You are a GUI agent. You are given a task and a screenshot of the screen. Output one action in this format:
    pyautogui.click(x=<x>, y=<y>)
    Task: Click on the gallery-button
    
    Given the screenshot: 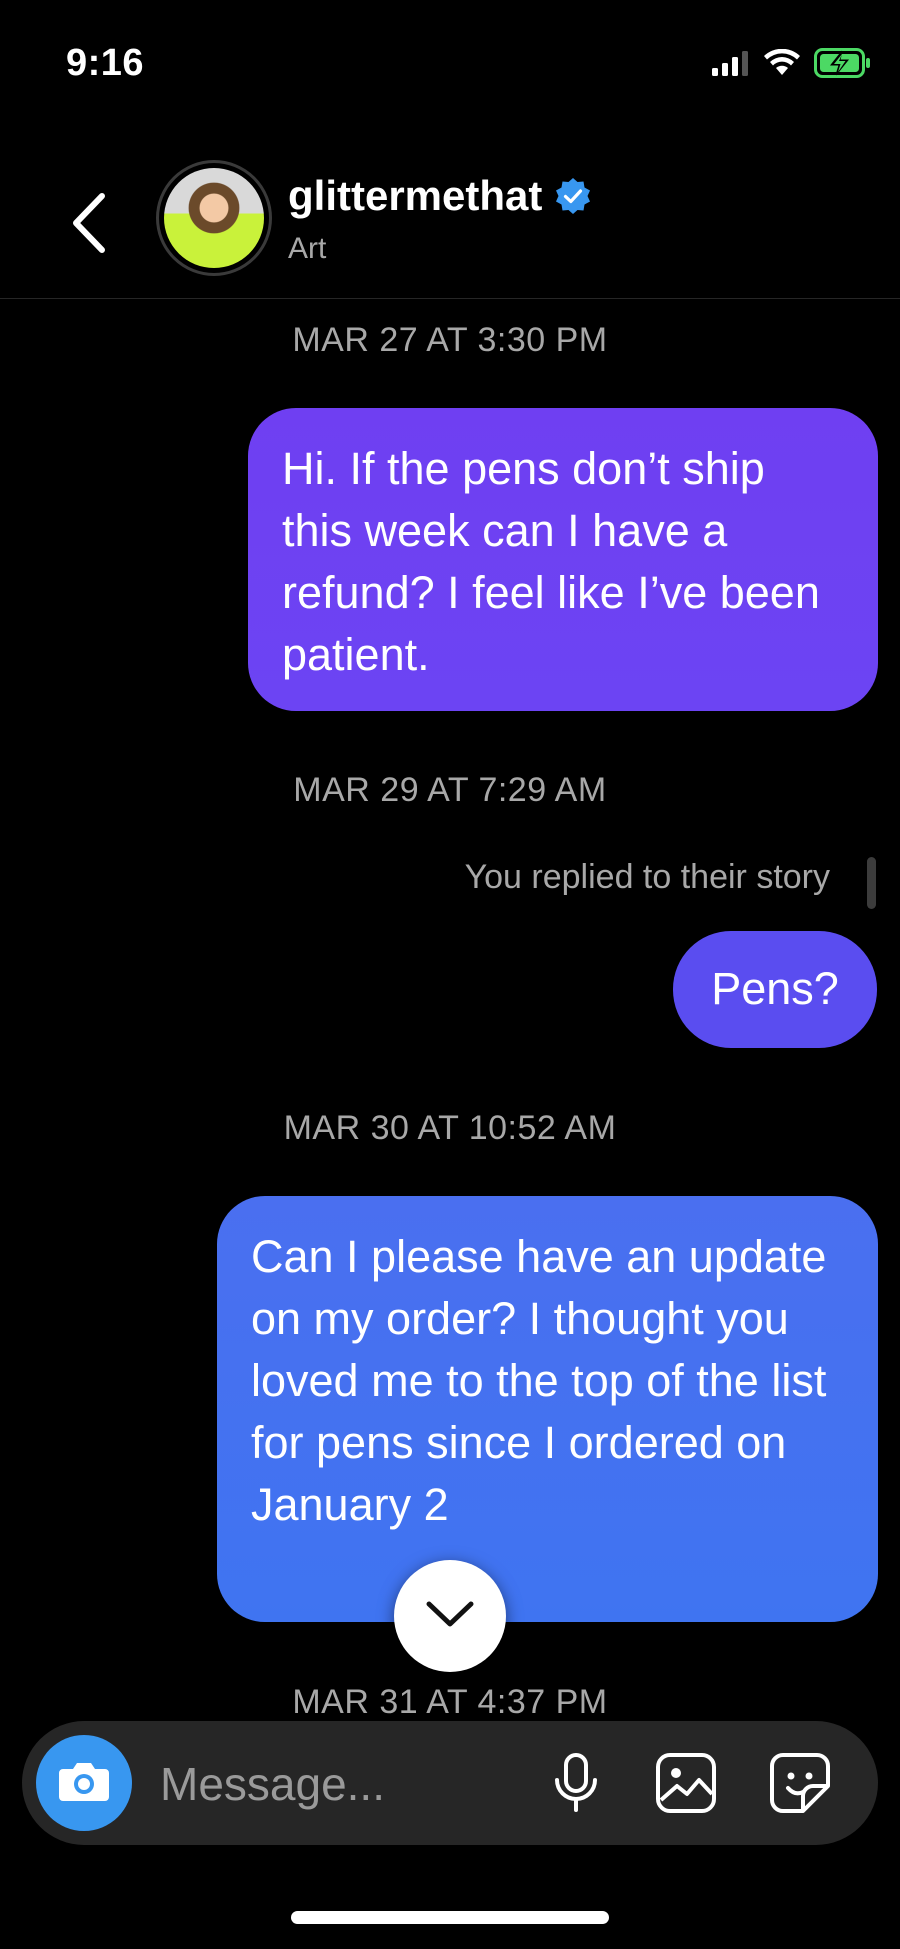 What is the action you would take?
    pyautogui.click(x=686, y=1785)
    